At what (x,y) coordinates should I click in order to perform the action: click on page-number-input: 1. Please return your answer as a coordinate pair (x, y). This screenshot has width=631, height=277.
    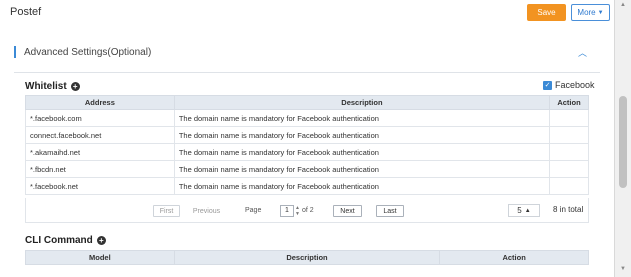
    Looking at the image, I should click on (287, 211).